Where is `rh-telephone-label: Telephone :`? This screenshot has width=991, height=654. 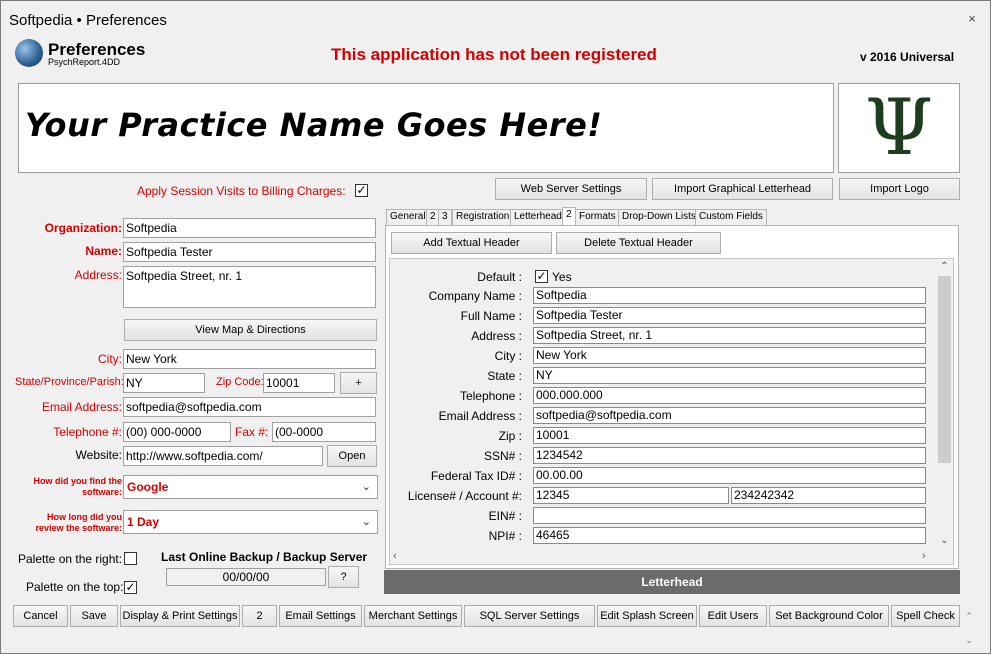 rh-telephone-label: Telephone : is located at coordinates (490, 396).